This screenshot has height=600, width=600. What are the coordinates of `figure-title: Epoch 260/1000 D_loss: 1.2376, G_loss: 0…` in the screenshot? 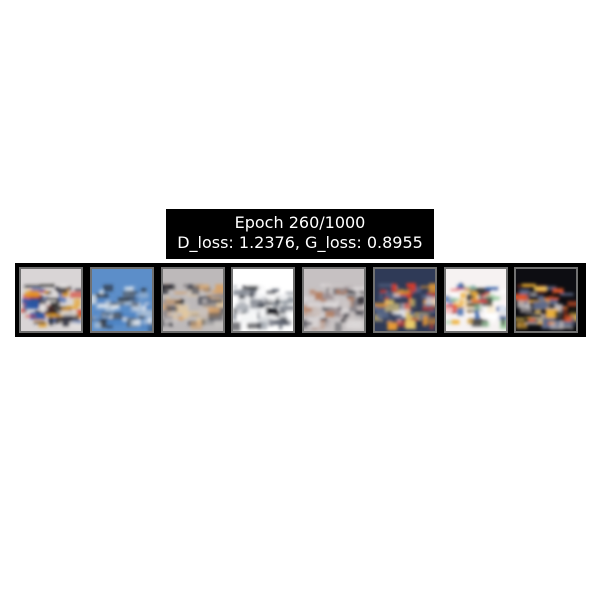 It's located at (300, 234).